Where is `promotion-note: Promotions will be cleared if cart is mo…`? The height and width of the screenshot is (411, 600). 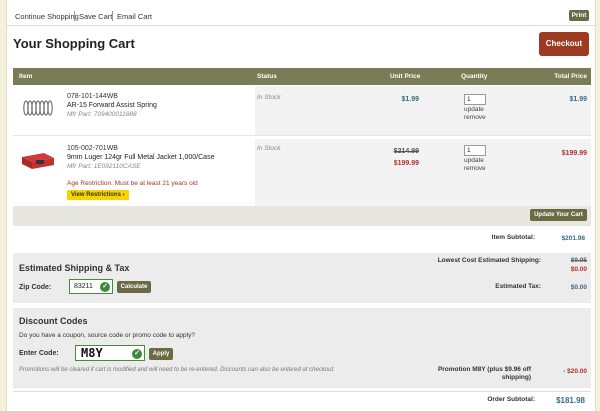
promotion-note: Promotions will be cleared if cart is mo… is located at coordinates (177, 370).